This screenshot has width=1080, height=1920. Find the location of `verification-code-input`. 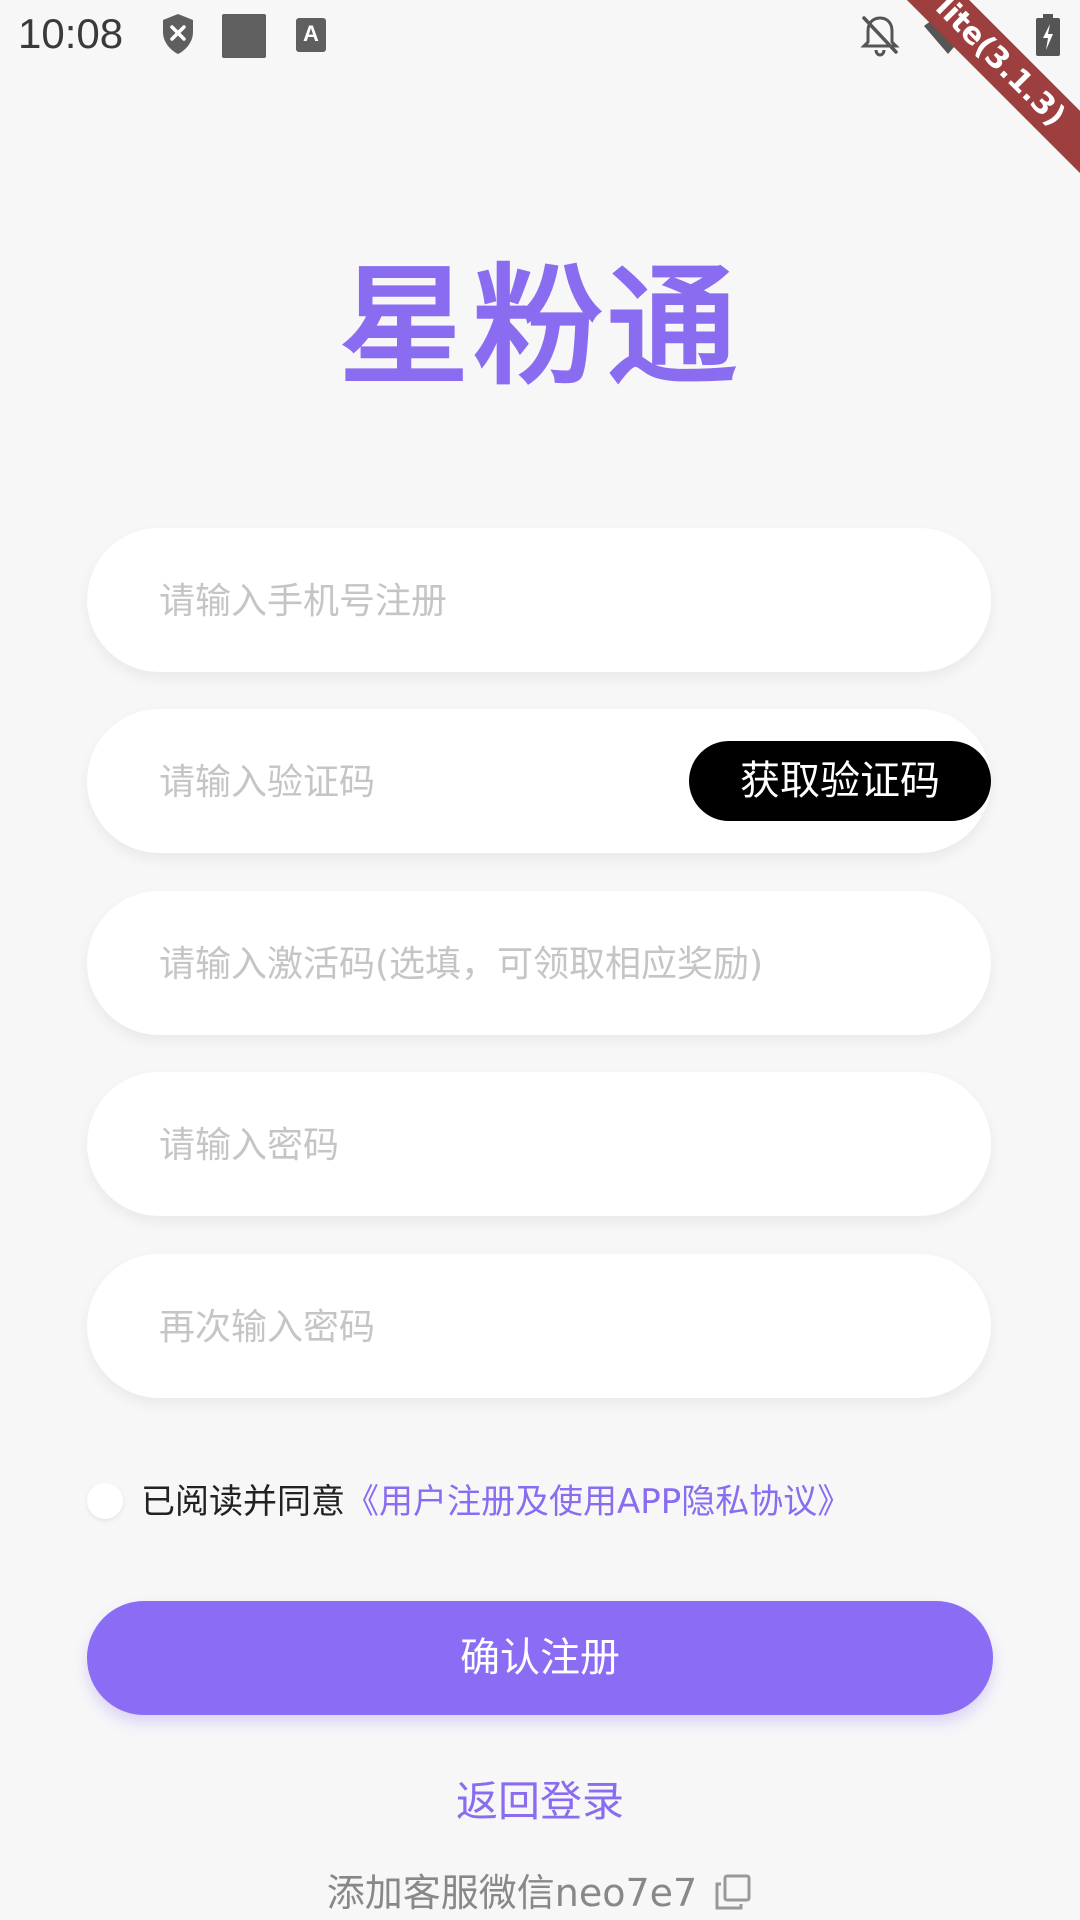

verification-code-input is located at coordinates (439, 782).